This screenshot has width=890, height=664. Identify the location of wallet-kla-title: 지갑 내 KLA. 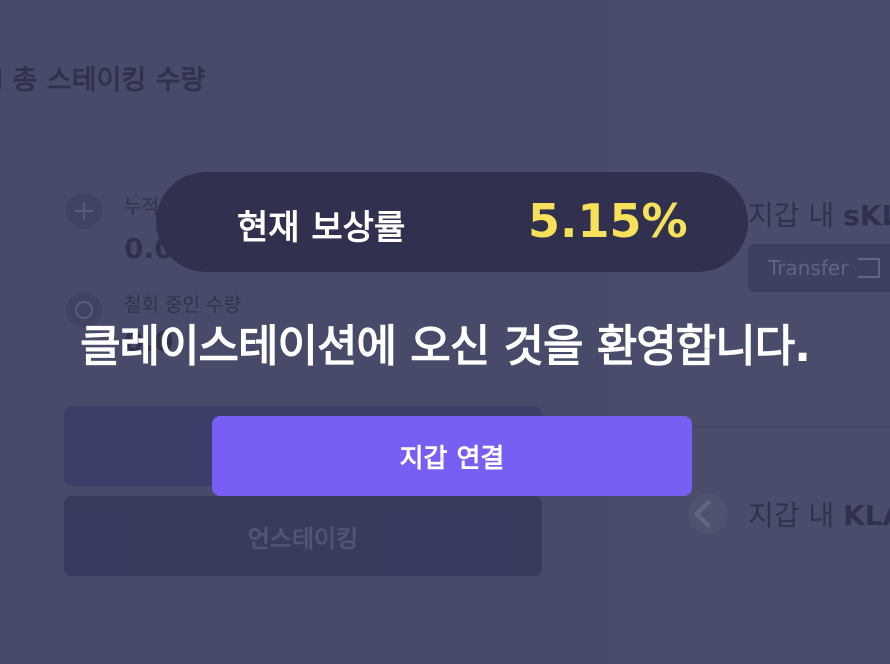
(819, 514).